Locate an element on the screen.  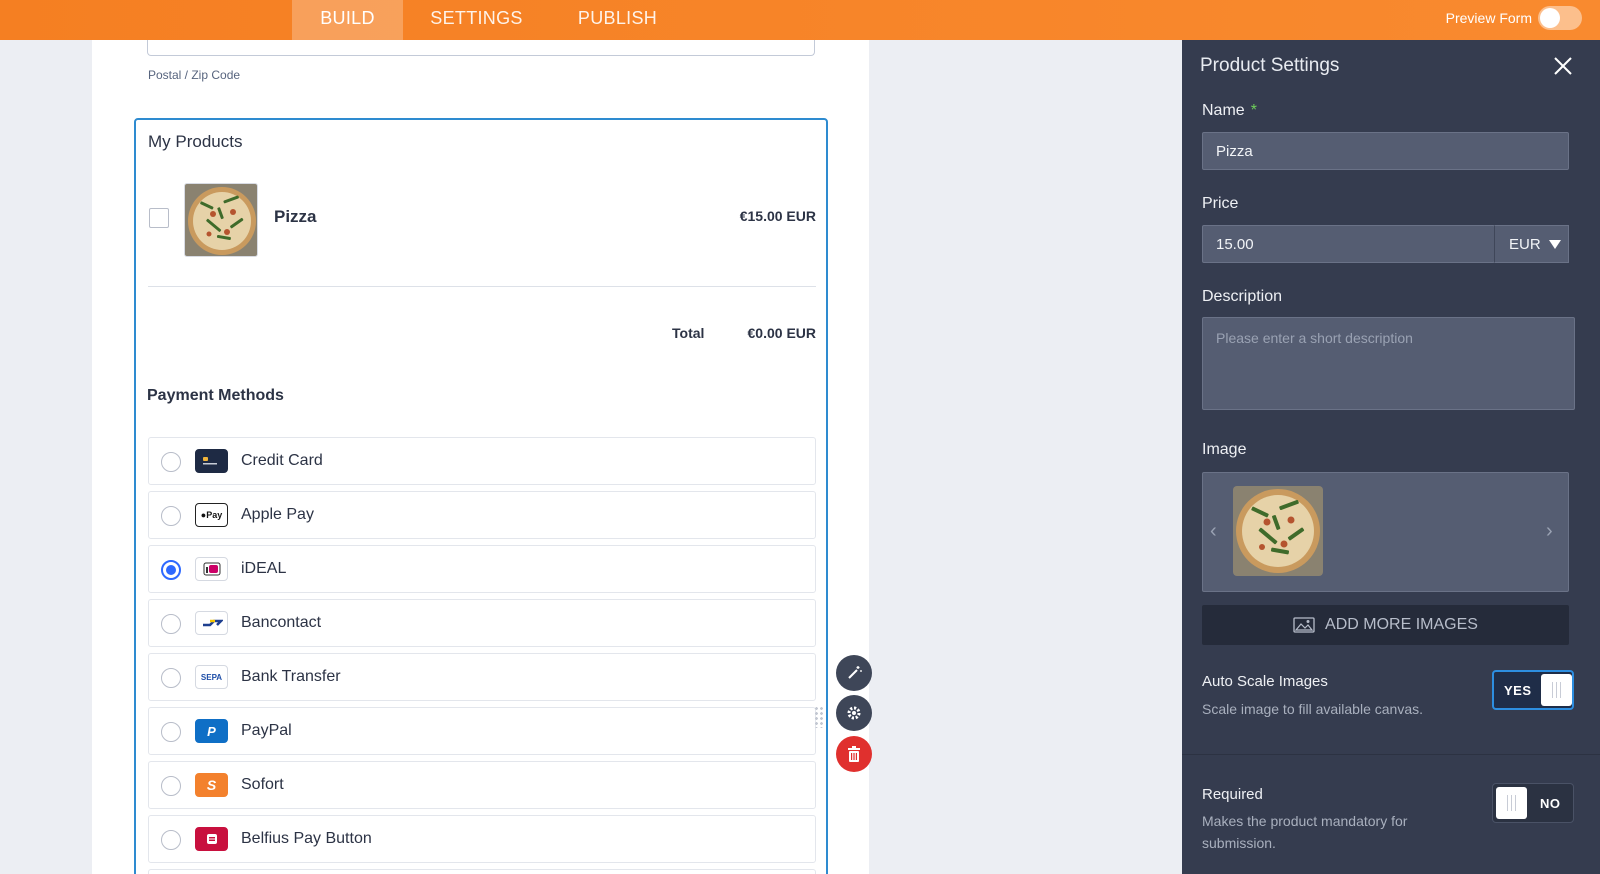
payment-method-apple-pay: ●Pay Apple Pay is located at coordinates (482, 515).